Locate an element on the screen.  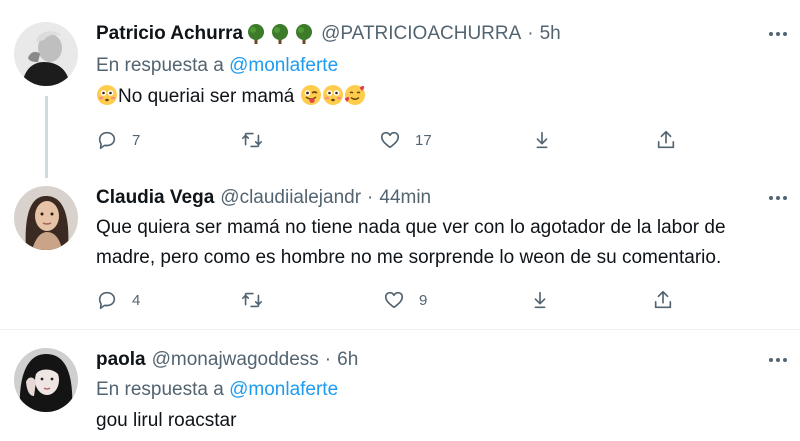
like-button: 9 is located at coordinates (405, 300).